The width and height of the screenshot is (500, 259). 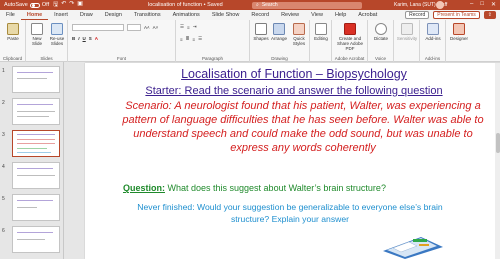 I want to click on record-button: Record, so click(x=417, y=15).